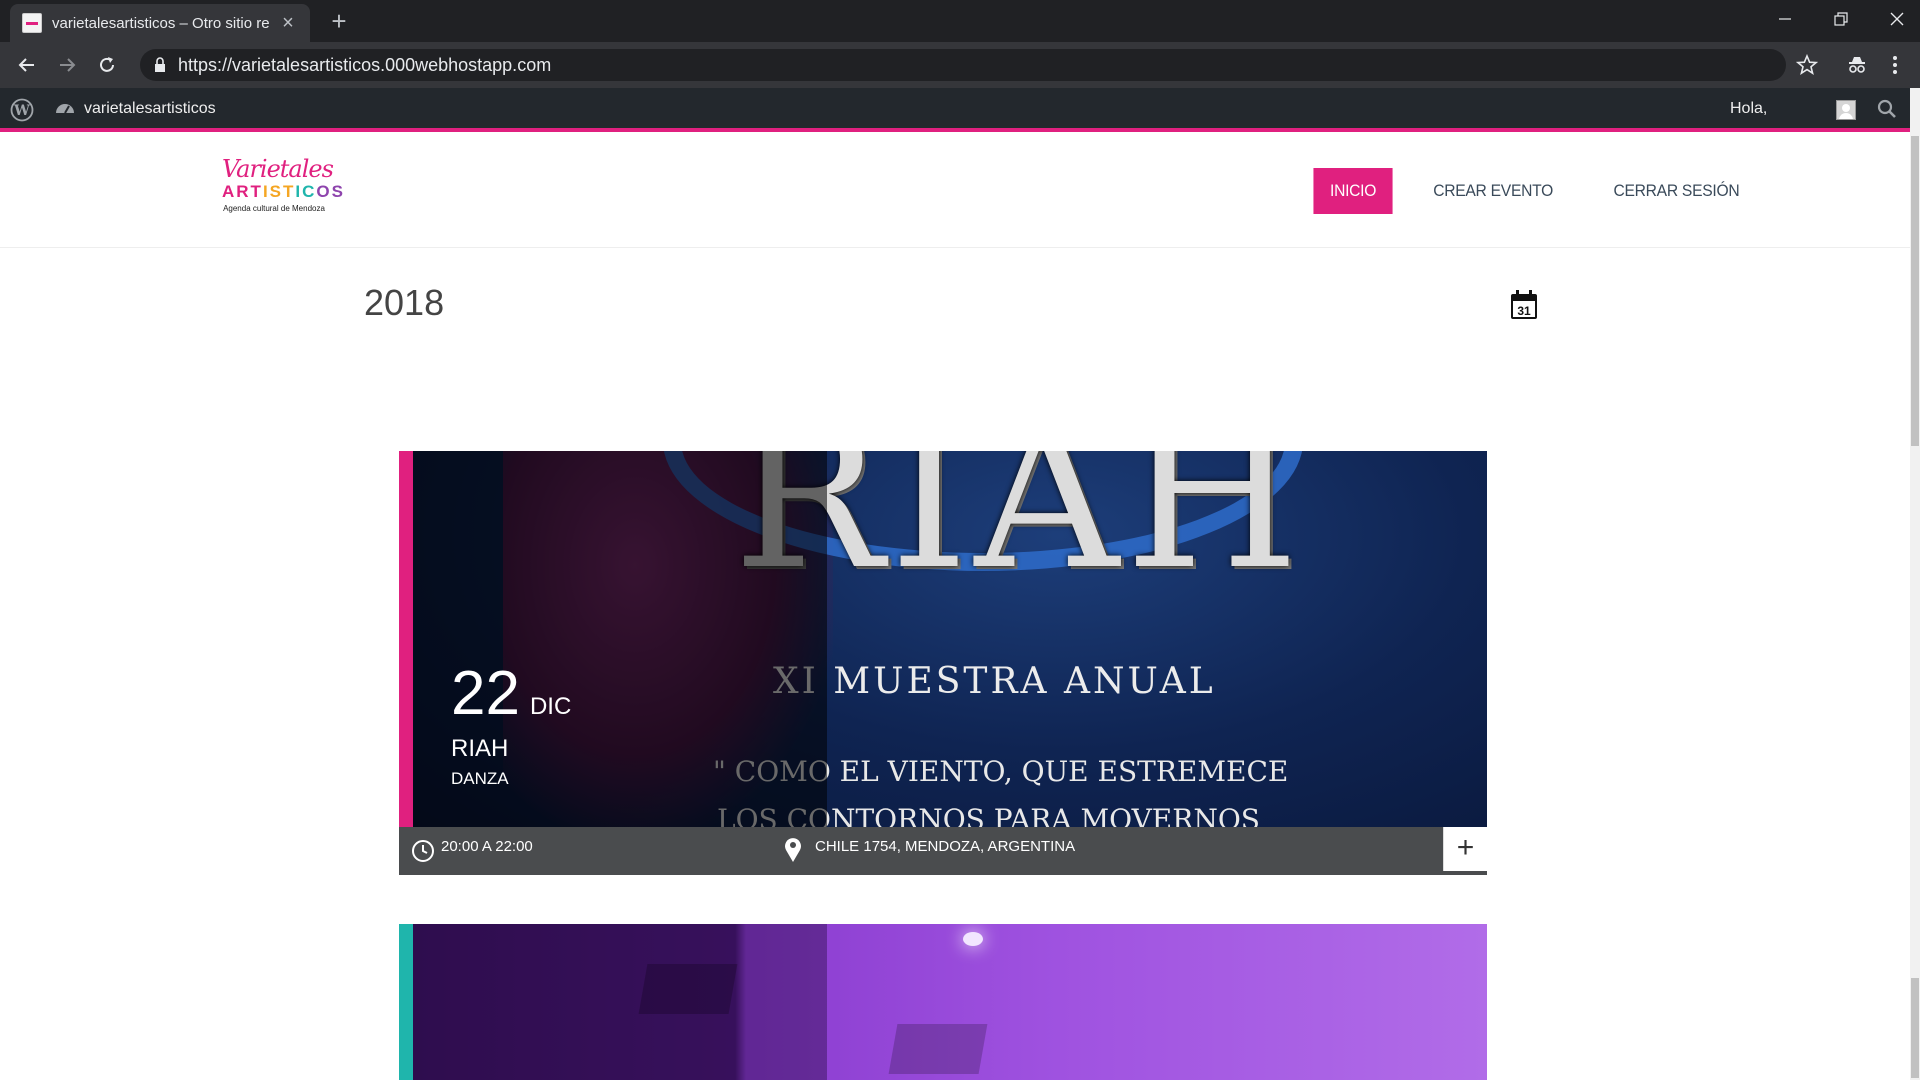  Describe the element at coordinates (423, 853) in the screenshot. I see `clock-icon` at that location.